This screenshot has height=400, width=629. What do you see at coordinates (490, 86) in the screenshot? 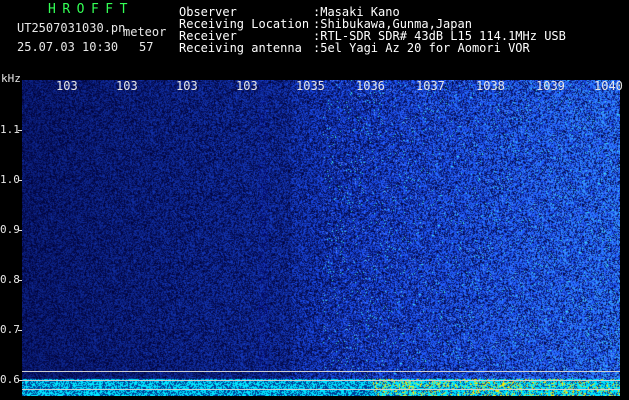
I see `x-tick-label: 1038` at bounding box center [490, 86].